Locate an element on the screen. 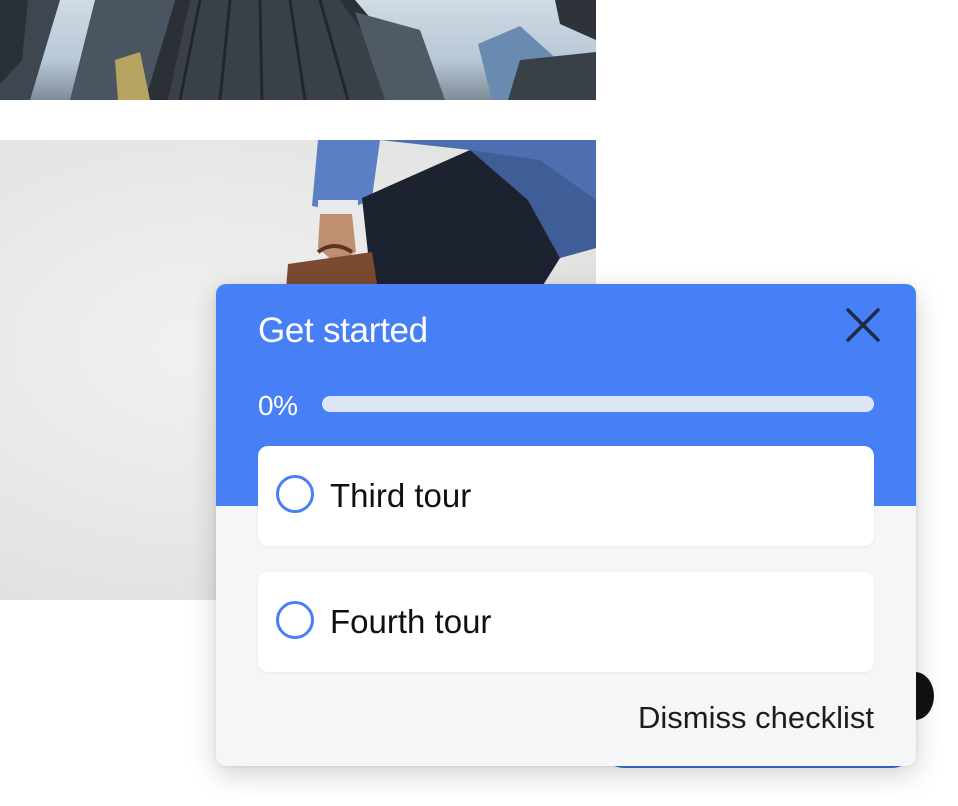 This screenshot has width=958, height=806. task-label: Fourth tour is located at coordinates (411, 621).